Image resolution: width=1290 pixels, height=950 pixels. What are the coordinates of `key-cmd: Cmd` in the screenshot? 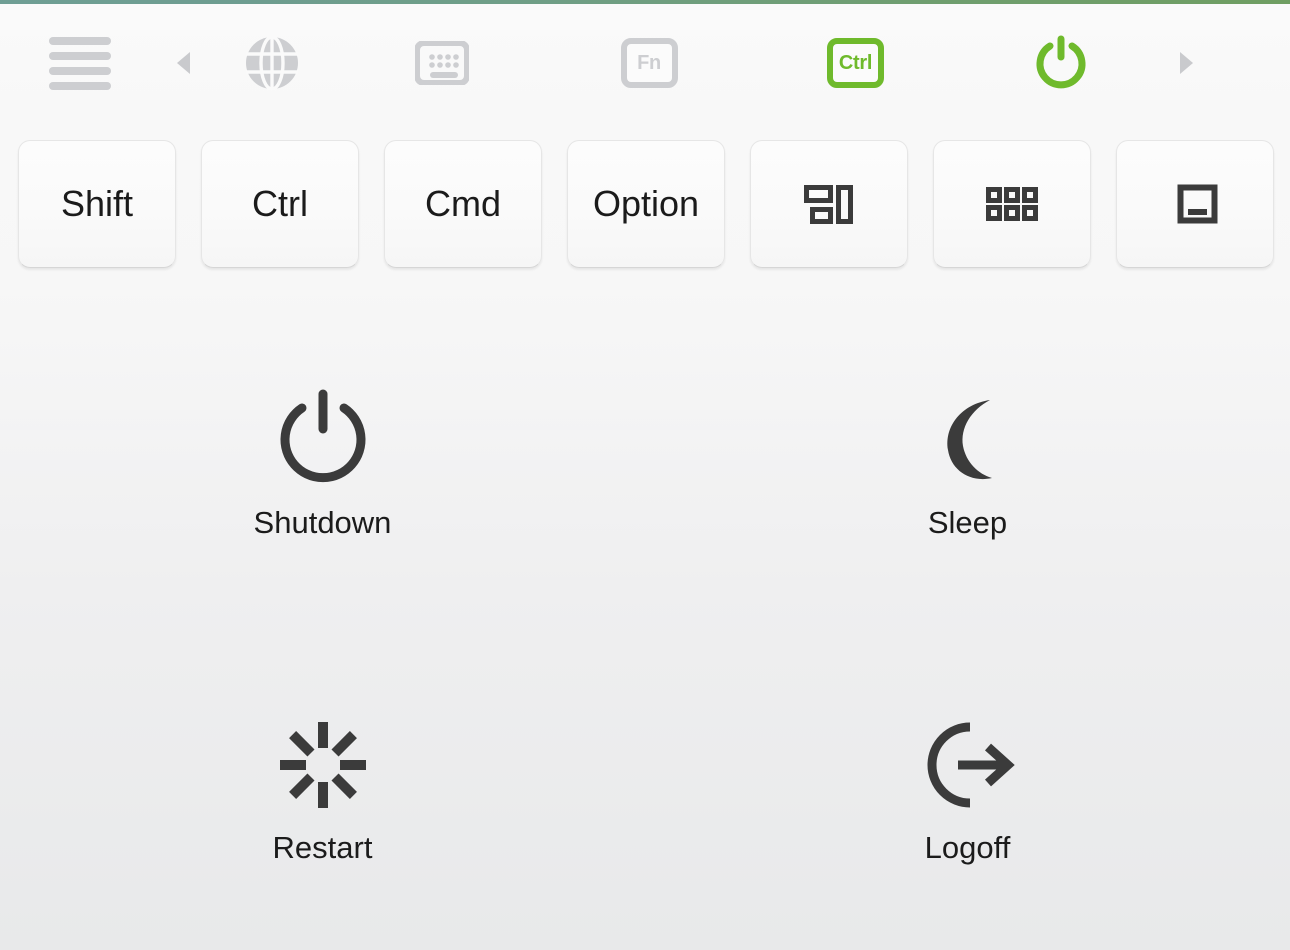 It's located at (463, 204).